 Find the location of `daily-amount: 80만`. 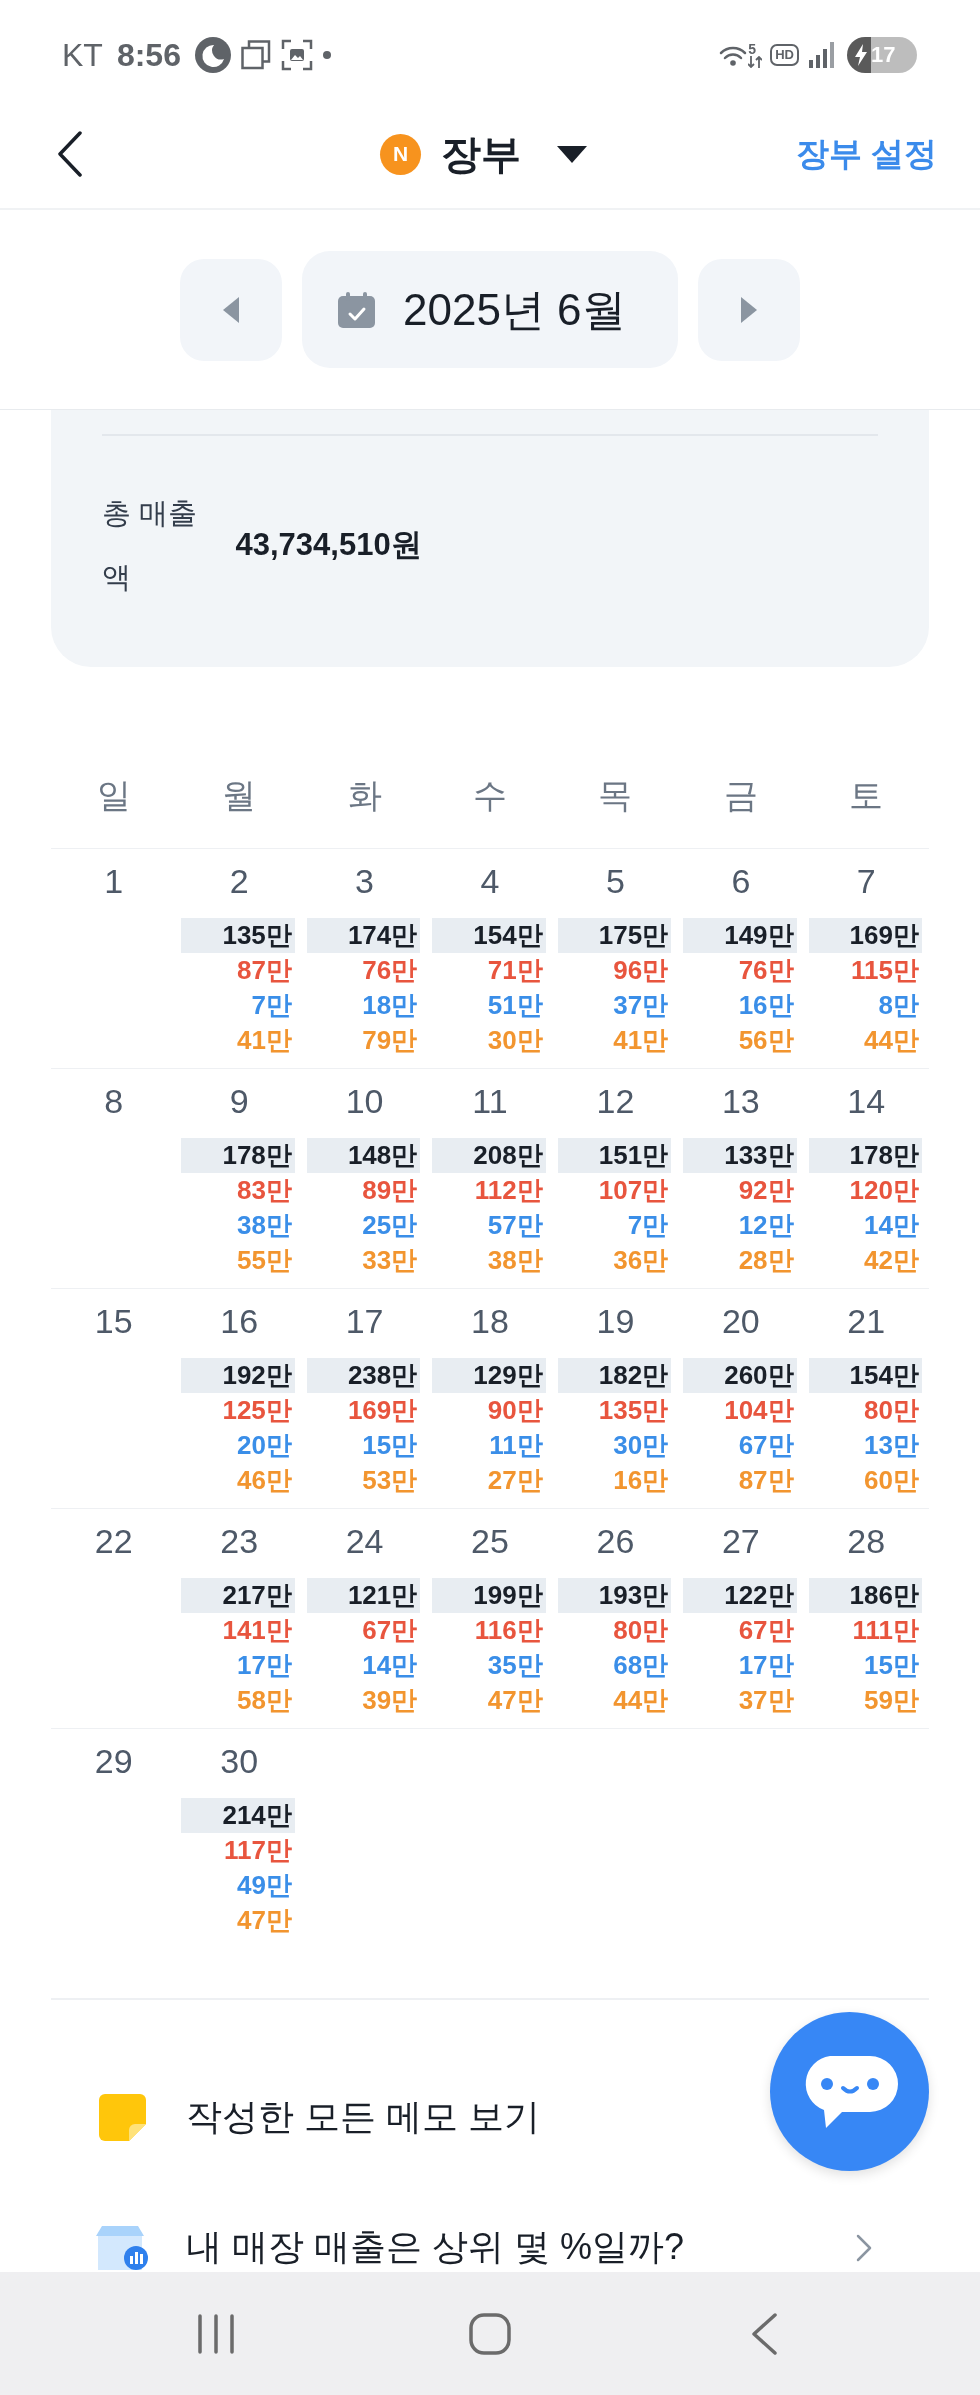

daily-amount: 80만 is located at coordinates (891, 1410).